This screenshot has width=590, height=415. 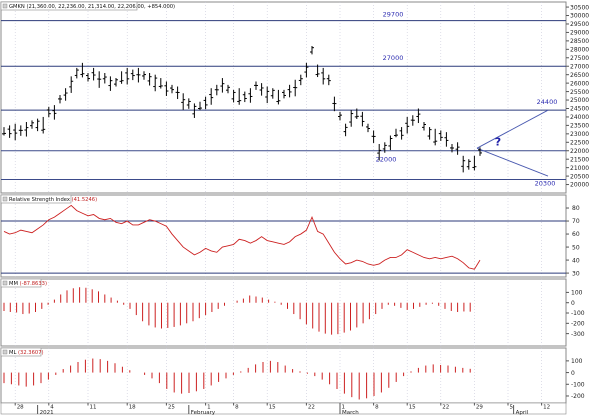 What do you see at coordinates (350, 412) in the screenshot?
I see `month-label: March` at bounding box center [350, 412].